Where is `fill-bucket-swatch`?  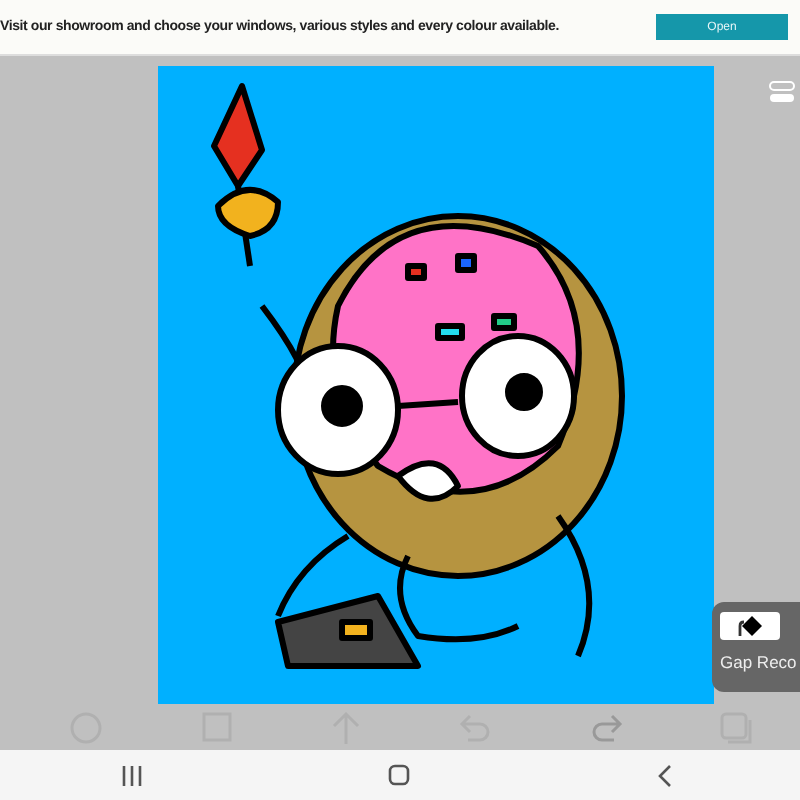
fill-bucket-swatch is located at coordinates (750, 626).